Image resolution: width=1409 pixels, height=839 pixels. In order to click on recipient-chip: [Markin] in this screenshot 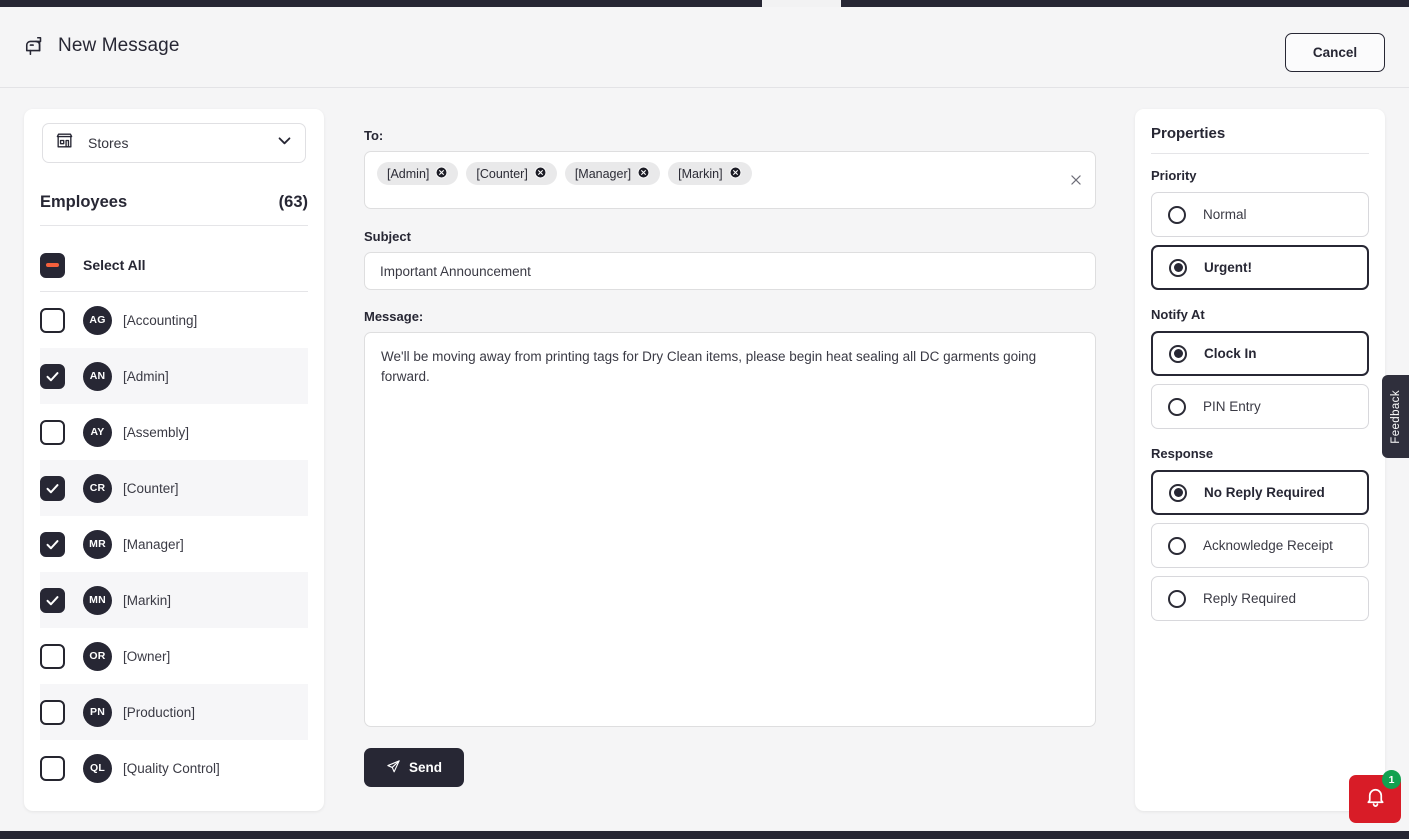, I will do `click(710, 173)`.